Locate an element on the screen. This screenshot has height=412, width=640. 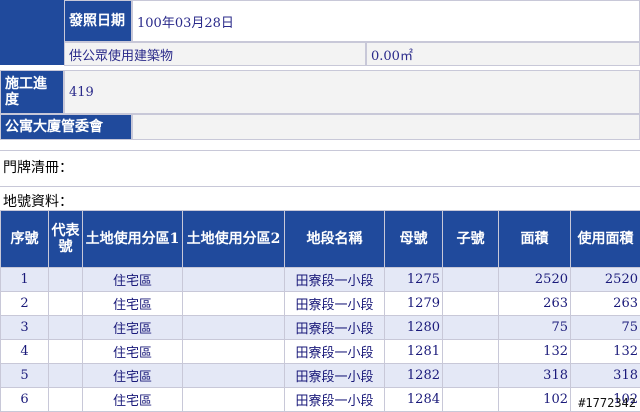
table-row: 4 住宅區 田寮段一小段 1281 132 132 is located at coordinates (320, 351).